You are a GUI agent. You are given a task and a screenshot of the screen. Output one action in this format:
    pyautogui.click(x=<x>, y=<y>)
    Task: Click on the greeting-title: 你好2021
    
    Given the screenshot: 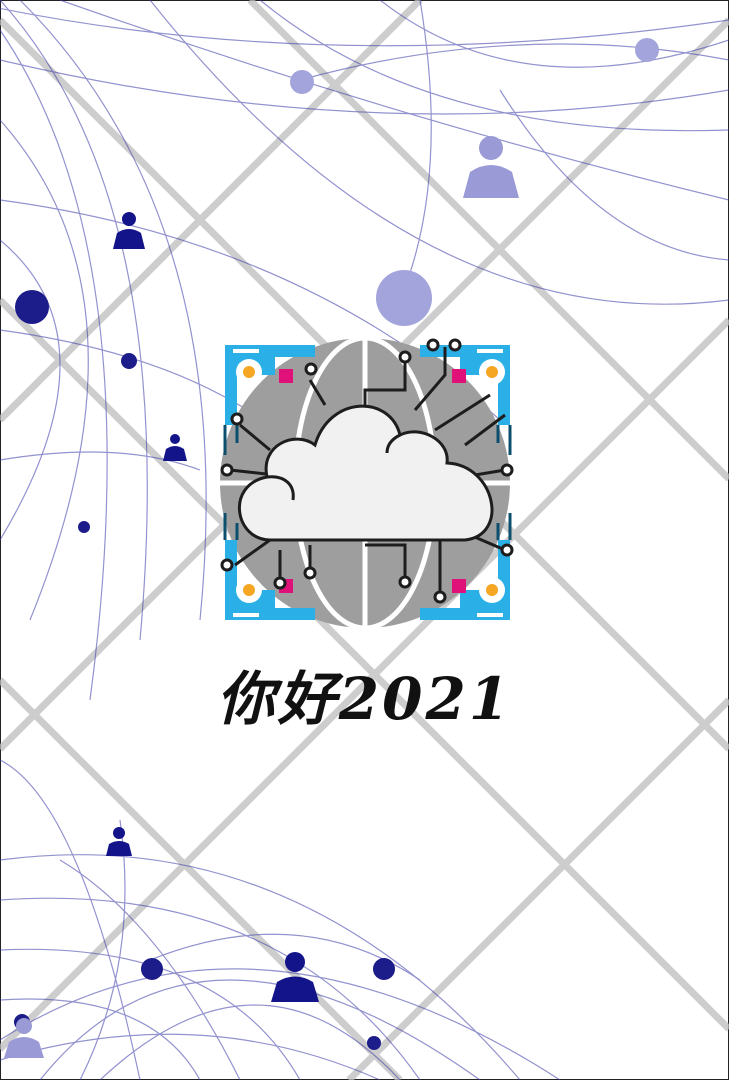 What is the action you would take?
    pyautogui.click(x=364, y=699)
    